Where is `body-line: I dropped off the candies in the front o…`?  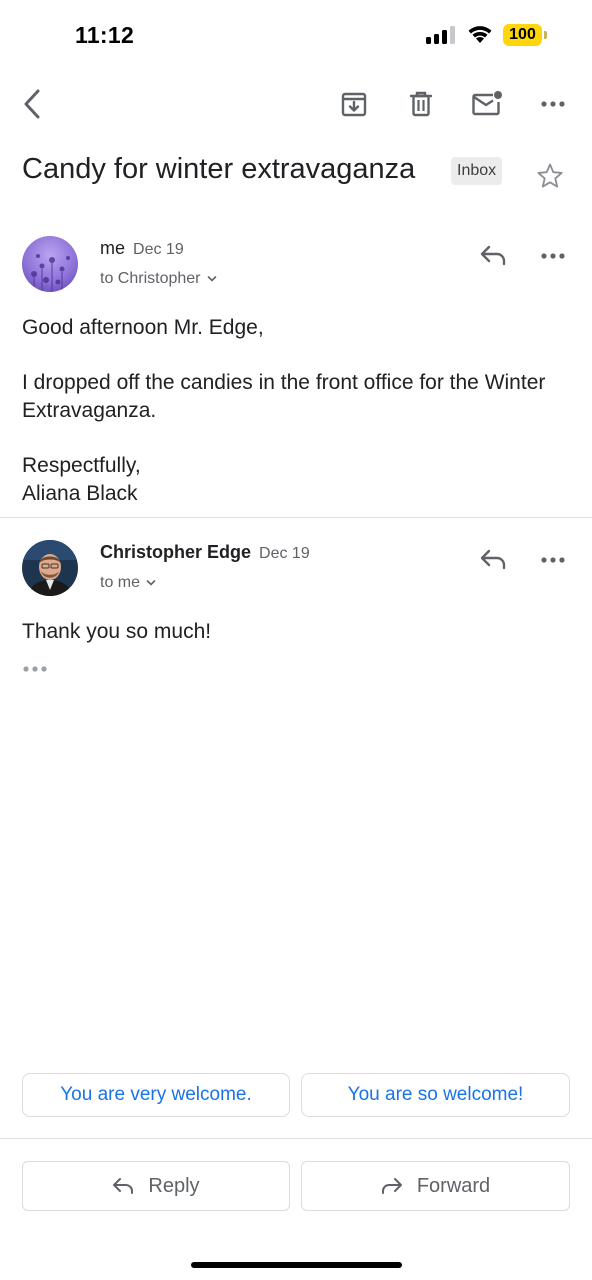
body-line: I dropped off the candies in the front o… is located at coordinates (284, 396).